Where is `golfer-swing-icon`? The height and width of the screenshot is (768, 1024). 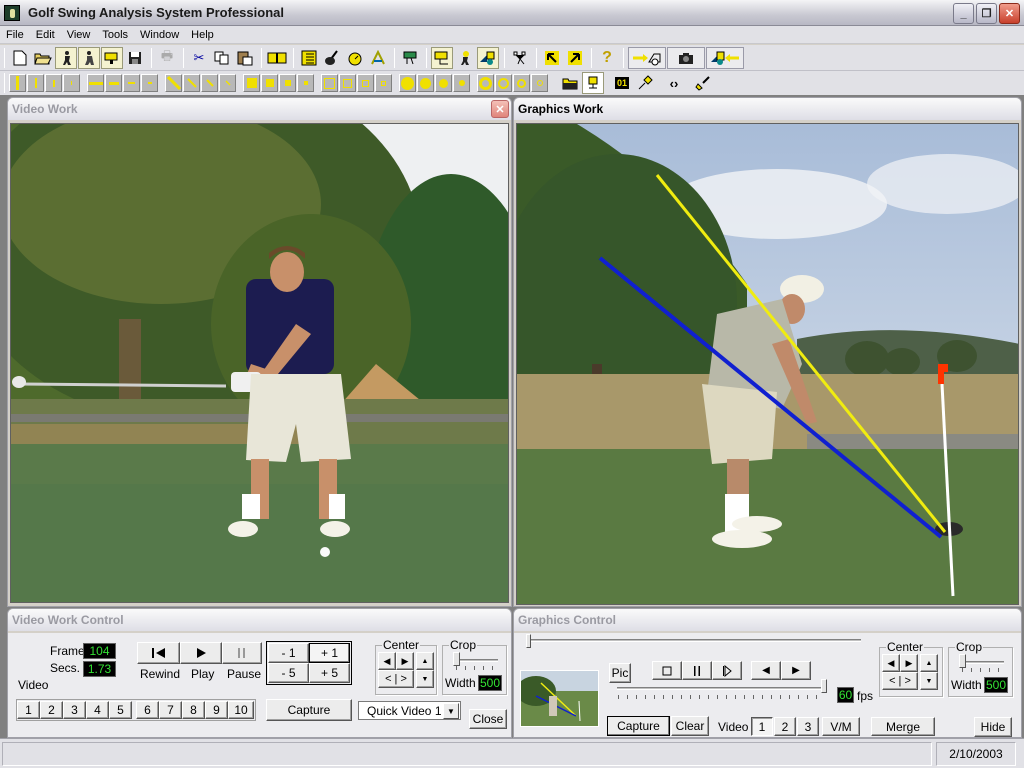
golfer-swing-icon is located at coordinates (465, 58).